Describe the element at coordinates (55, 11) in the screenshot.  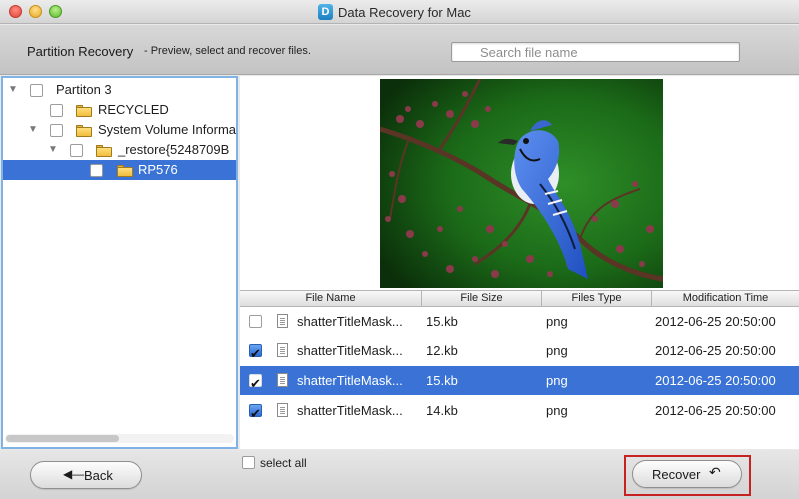
I see `zoom-button` at that location.